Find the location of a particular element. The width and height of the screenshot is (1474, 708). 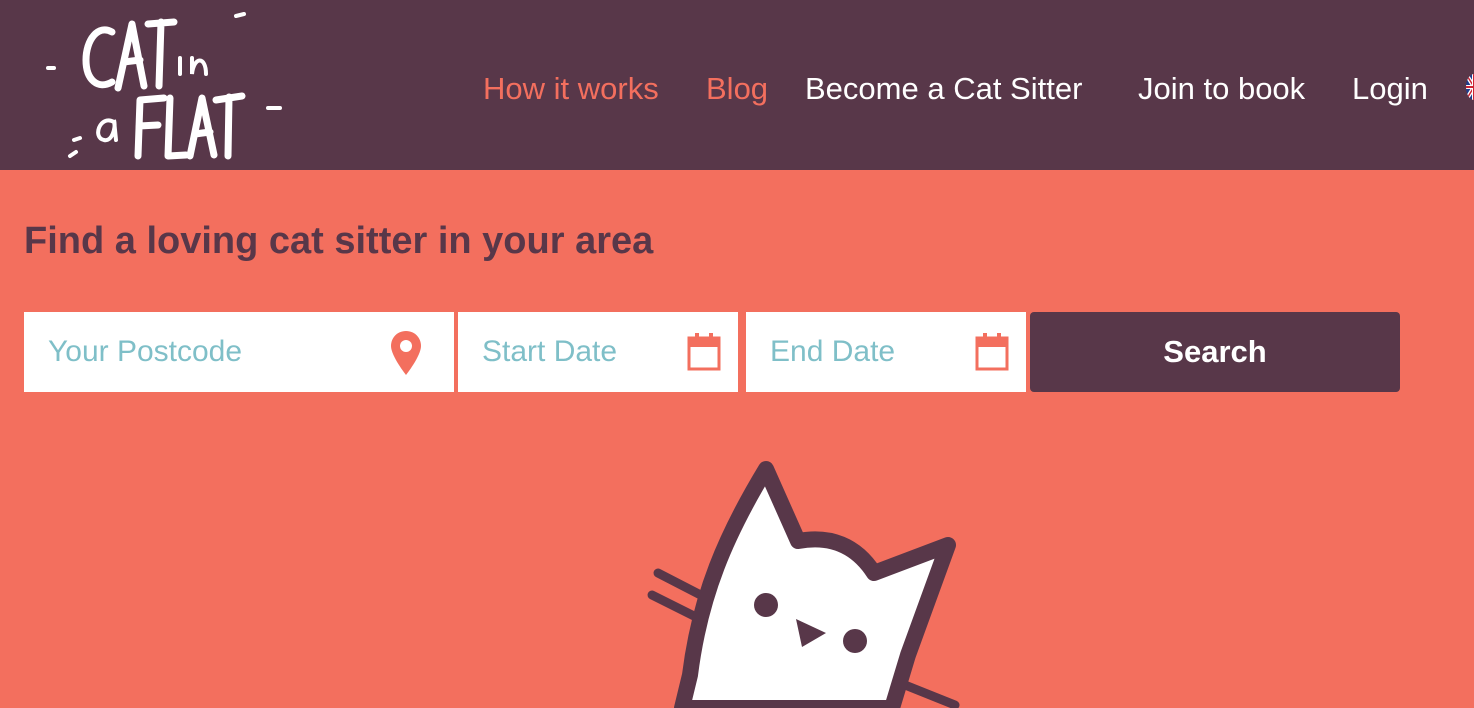

cat-illustration is located at coordinates (810, 581).